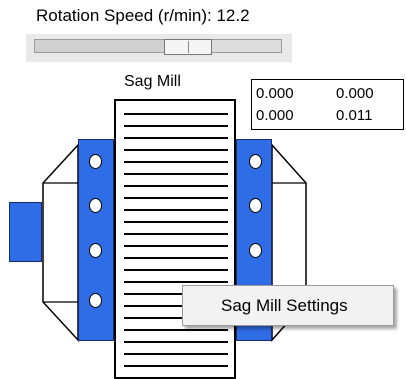  I want to click on left-end-cap, so click(60, 242).